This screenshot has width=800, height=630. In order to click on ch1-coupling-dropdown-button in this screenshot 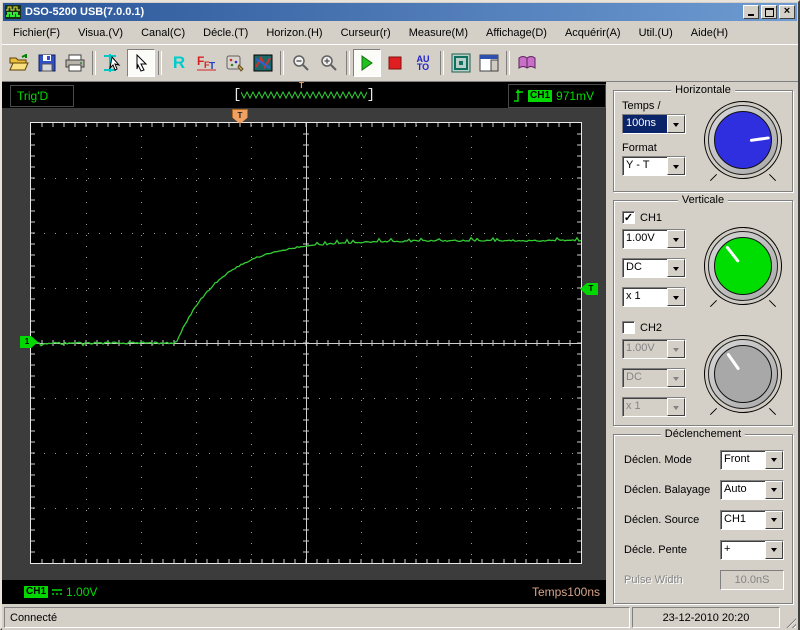, I will do `click(676, 268)`.